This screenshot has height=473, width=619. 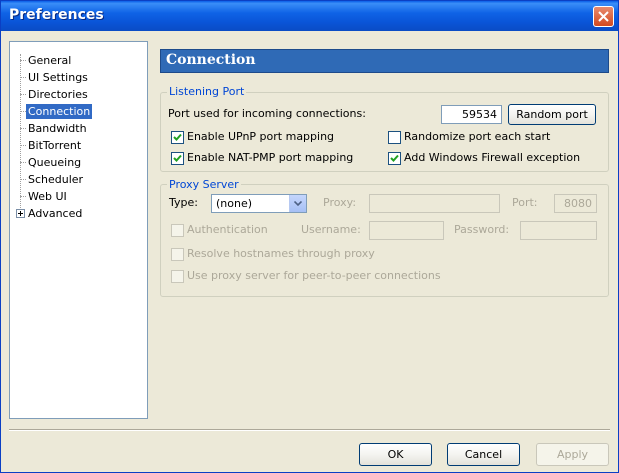 What do you see at coordinates (177, 276) in the screenshot?
I see `proxy-p2p-checkbox` at bounding box center [177, 276].